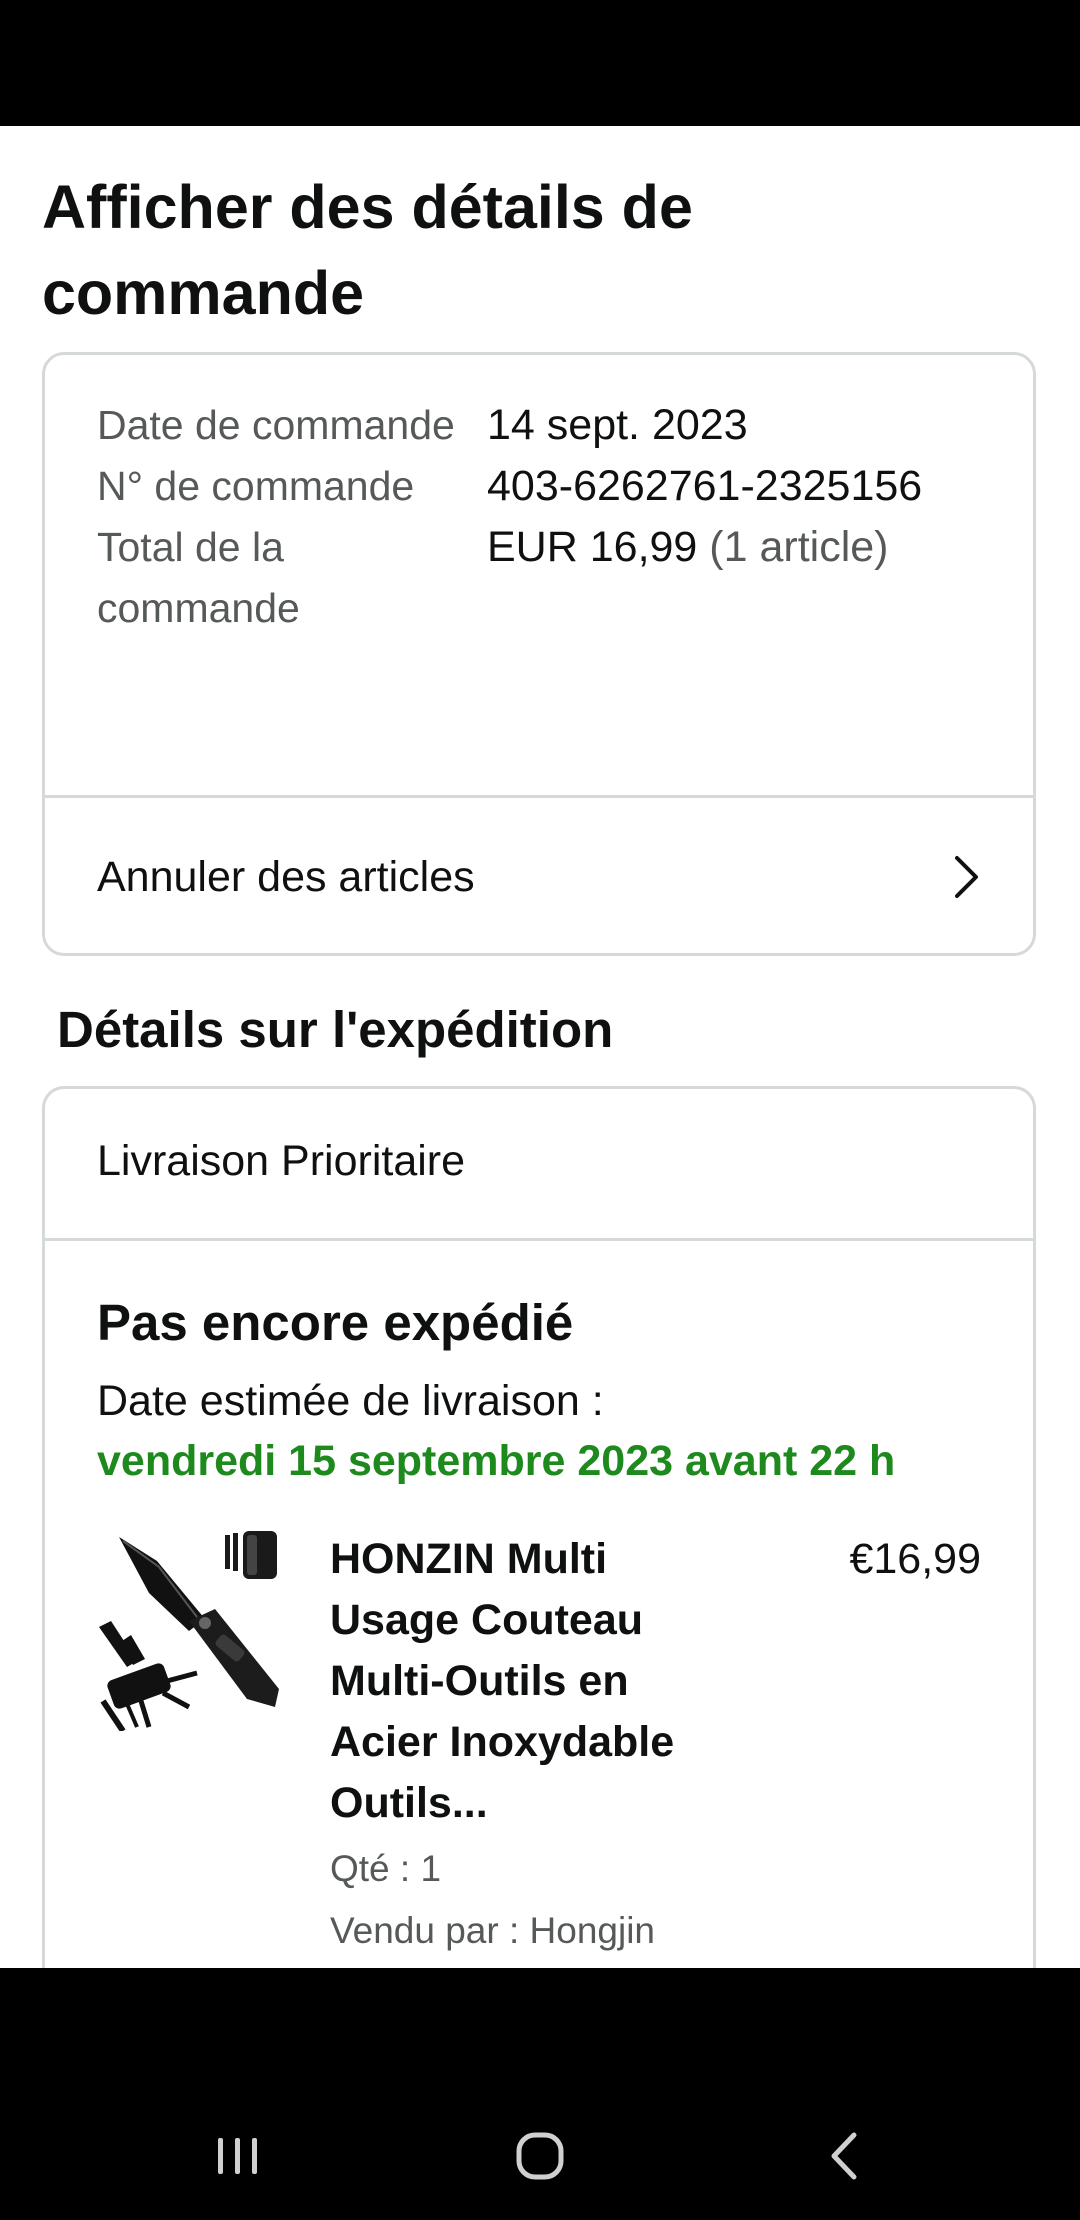 The width and height of the screenshot is (1080, 2220). I want to click on status-bar, so click(540, 63).